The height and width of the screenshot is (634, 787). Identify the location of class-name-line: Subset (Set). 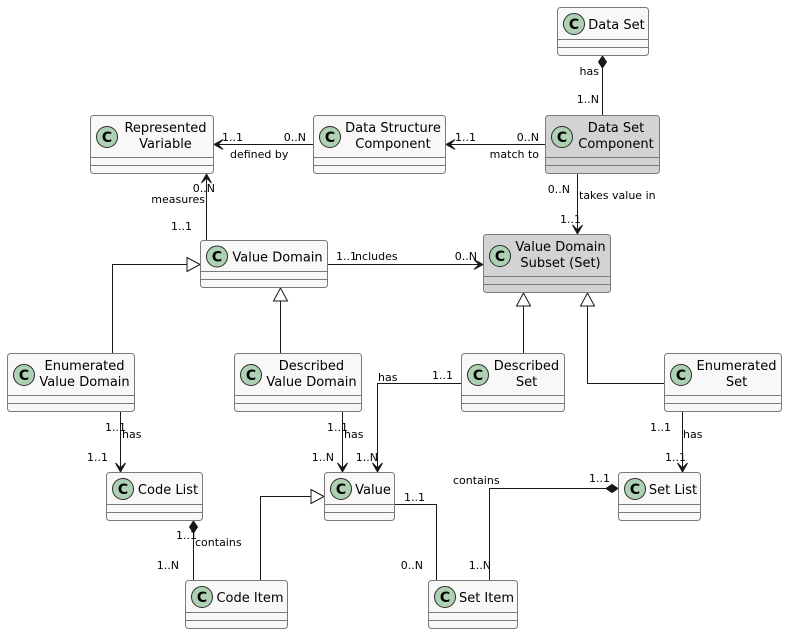
(560, 263).